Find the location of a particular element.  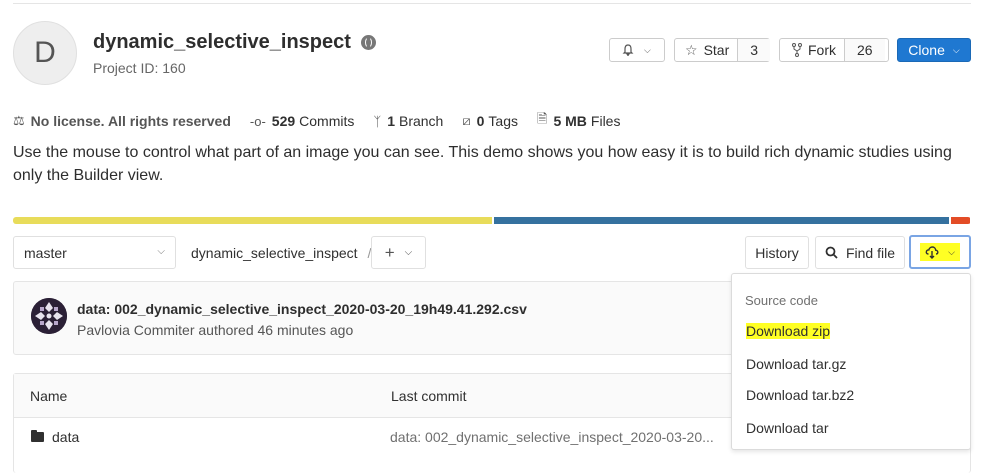

download-tar-bz2-item: Download tar.bz2 is located at coordinates (800, 395).